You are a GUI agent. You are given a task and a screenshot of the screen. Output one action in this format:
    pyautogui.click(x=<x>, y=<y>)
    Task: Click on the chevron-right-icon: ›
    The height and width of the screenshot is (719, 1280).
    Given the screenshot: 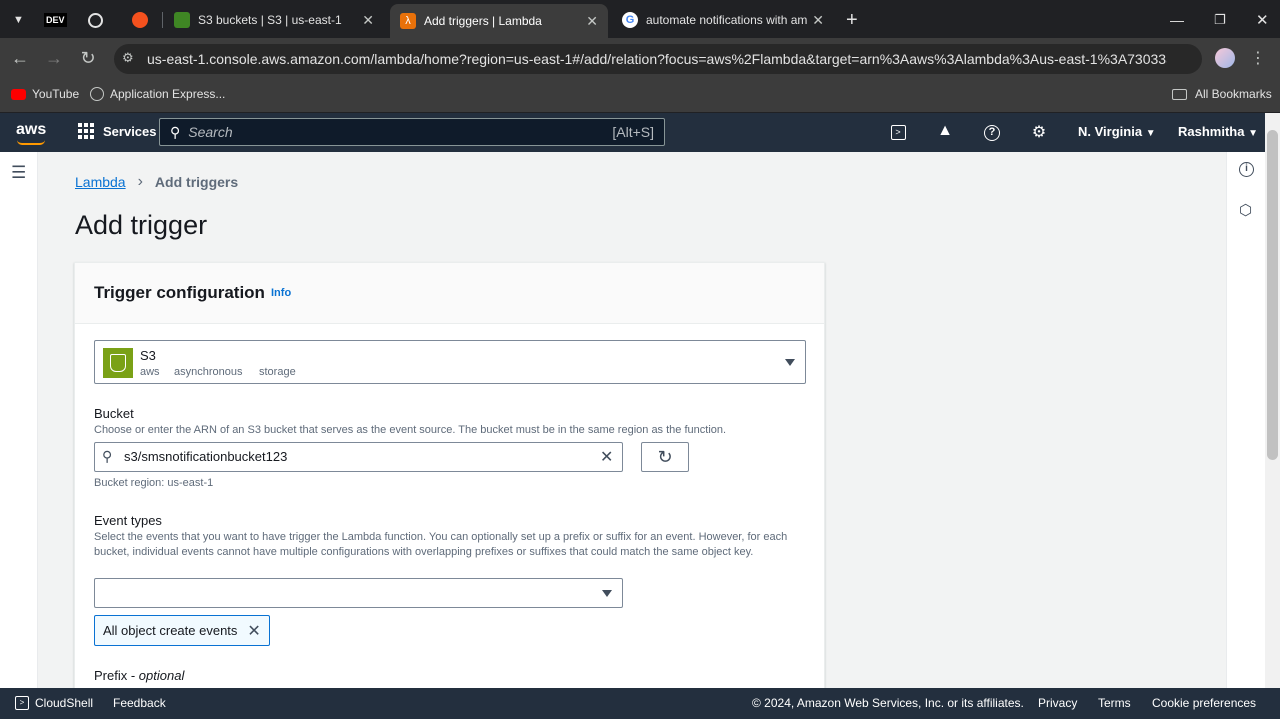 What is the action you would take?
    pyautogui.click(x=140, y=181)
    